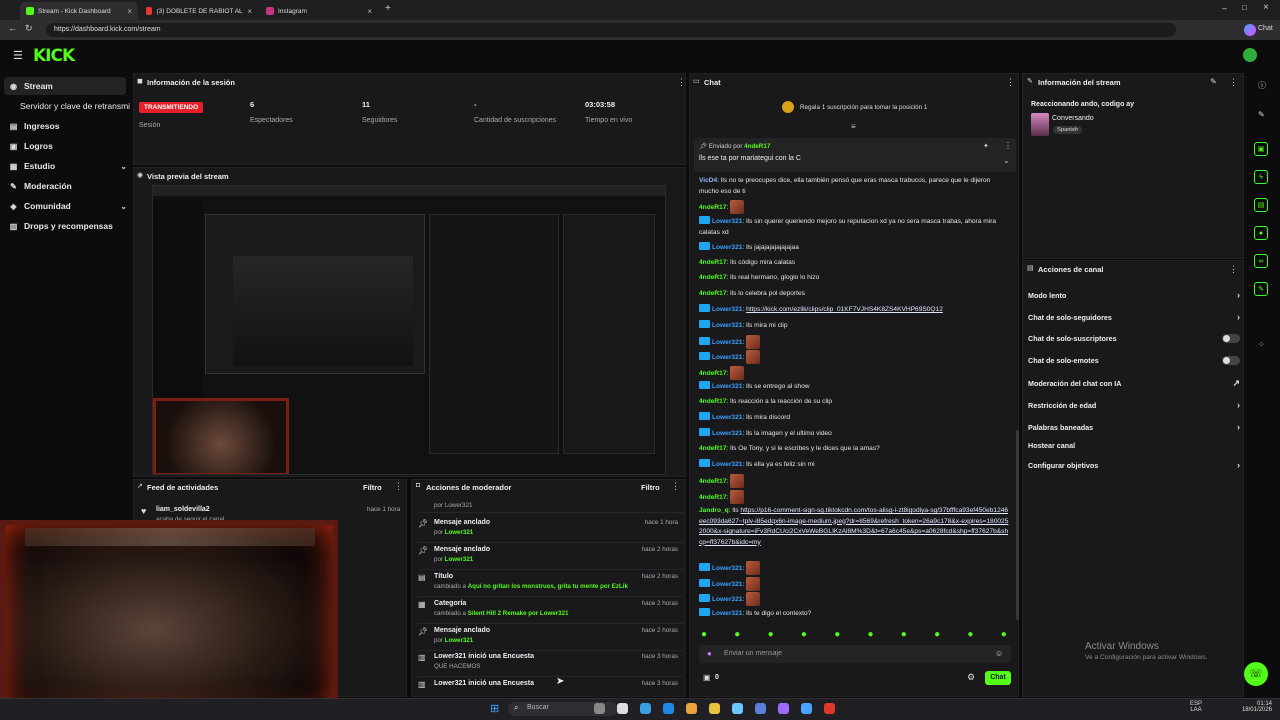 The width and height of the screenshot is (1280, 720). Describe the element at coordinates (708, 180) in the screenshot. I see `chat-username: VicD4` at that location.